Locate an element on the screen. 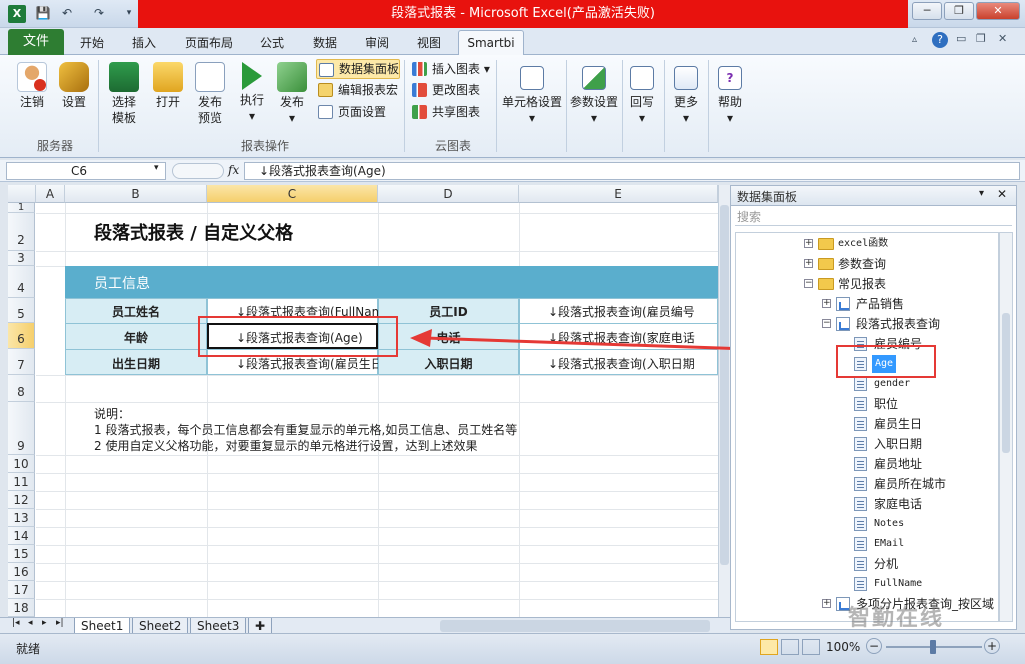  tree-node-field: 雇员生日 is located at coordinates (898, 424).